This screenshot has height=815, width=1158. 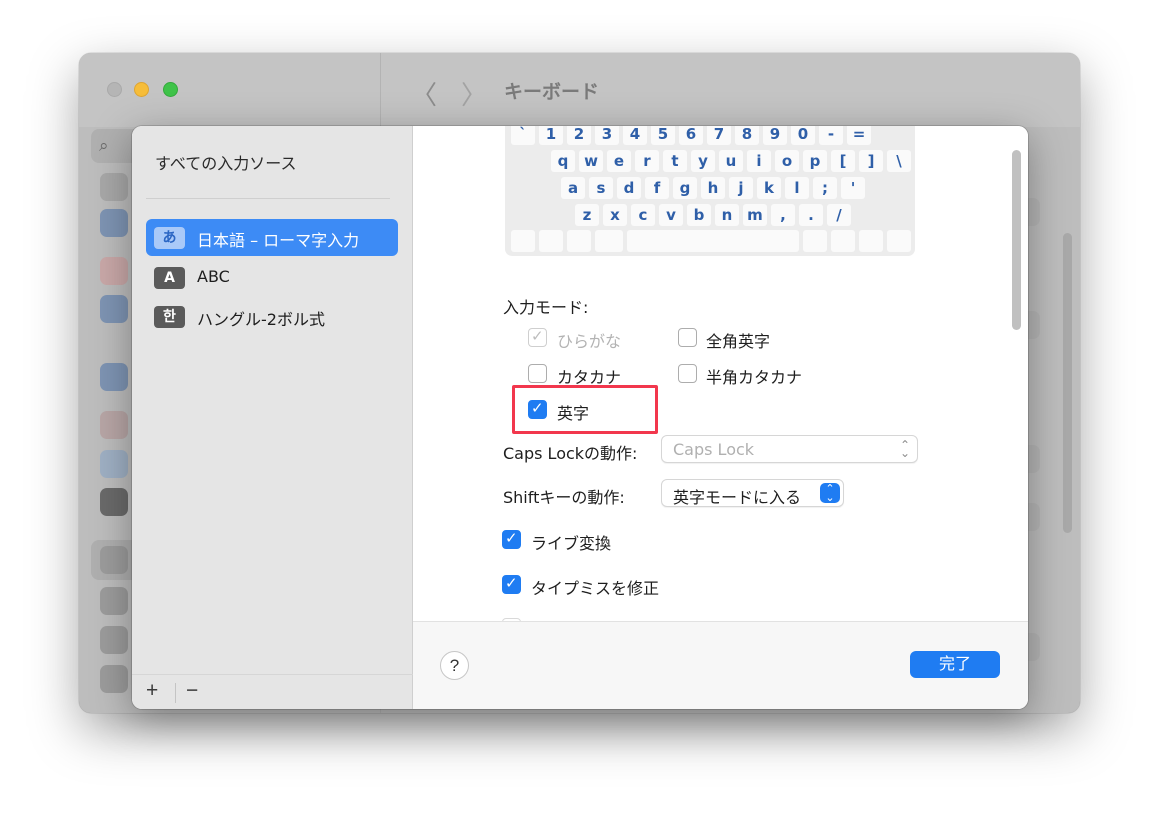 What do you see at coordinates (1016, 240) in the screenshot?
I see `settings-scrollbar` at bounding box center [1016, 240].